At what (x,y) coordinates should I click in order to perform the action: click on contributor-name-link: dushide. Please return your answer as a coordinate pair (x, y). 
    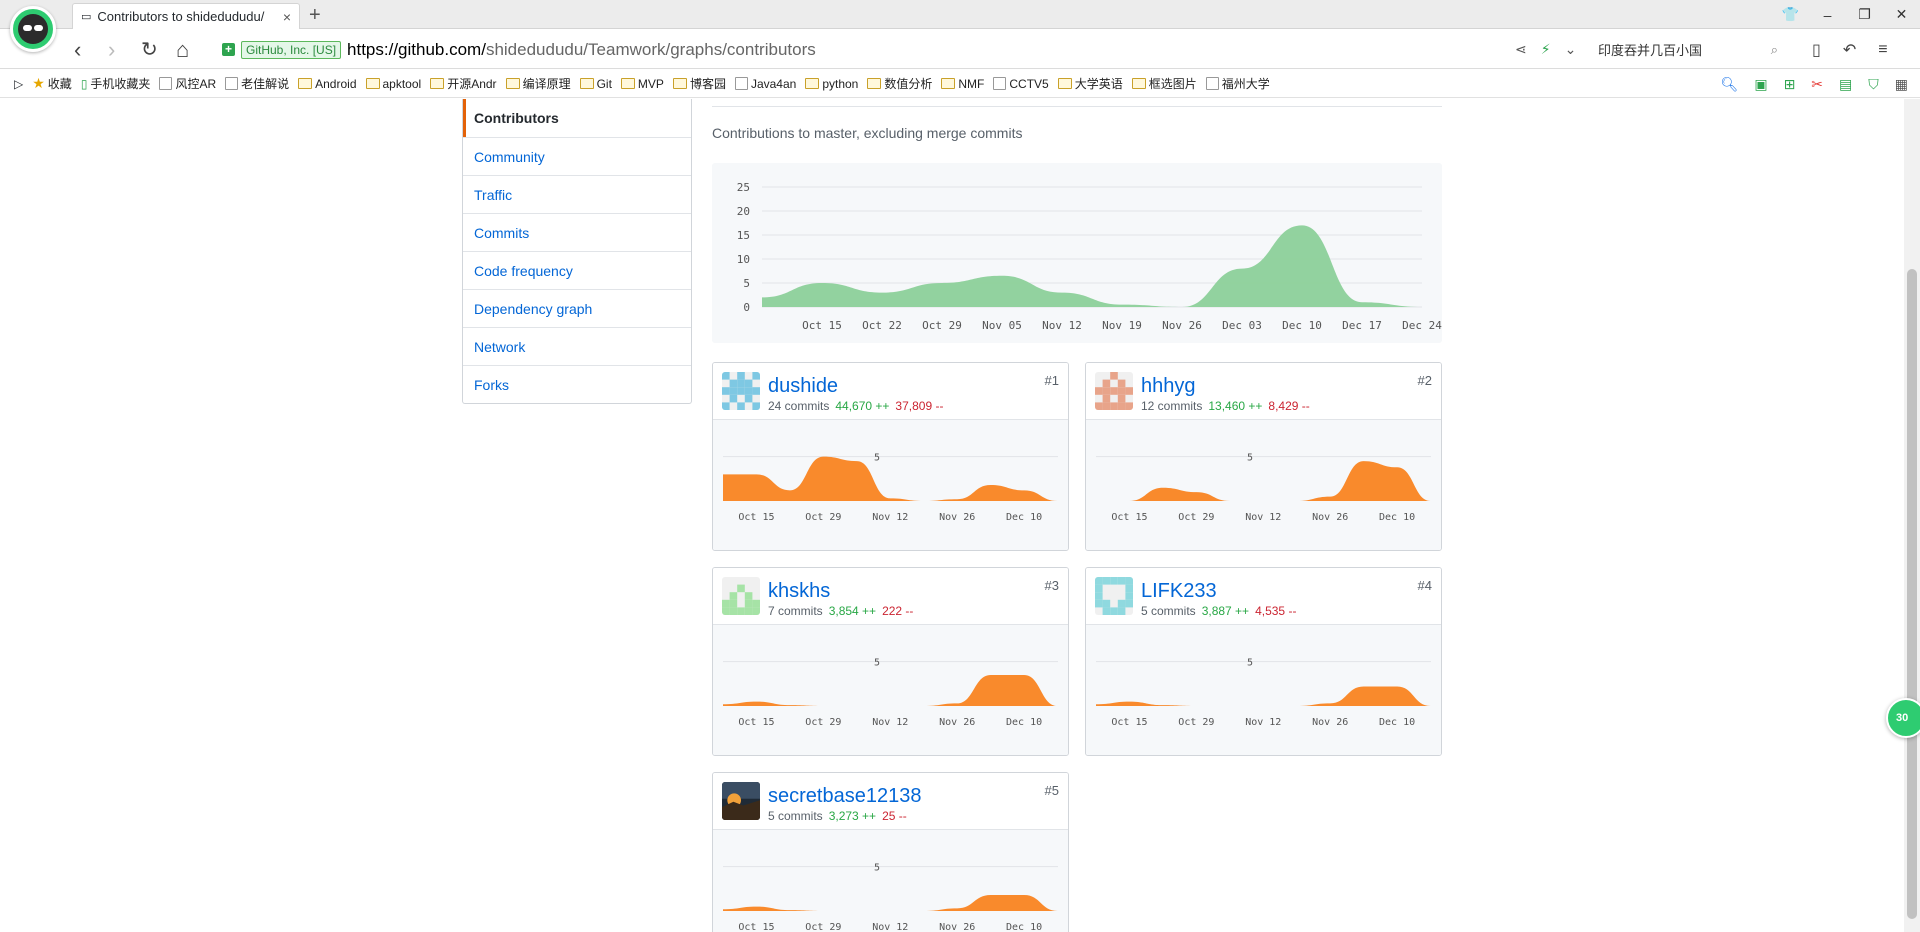
    Looking at the image, I should click on (803, 386).